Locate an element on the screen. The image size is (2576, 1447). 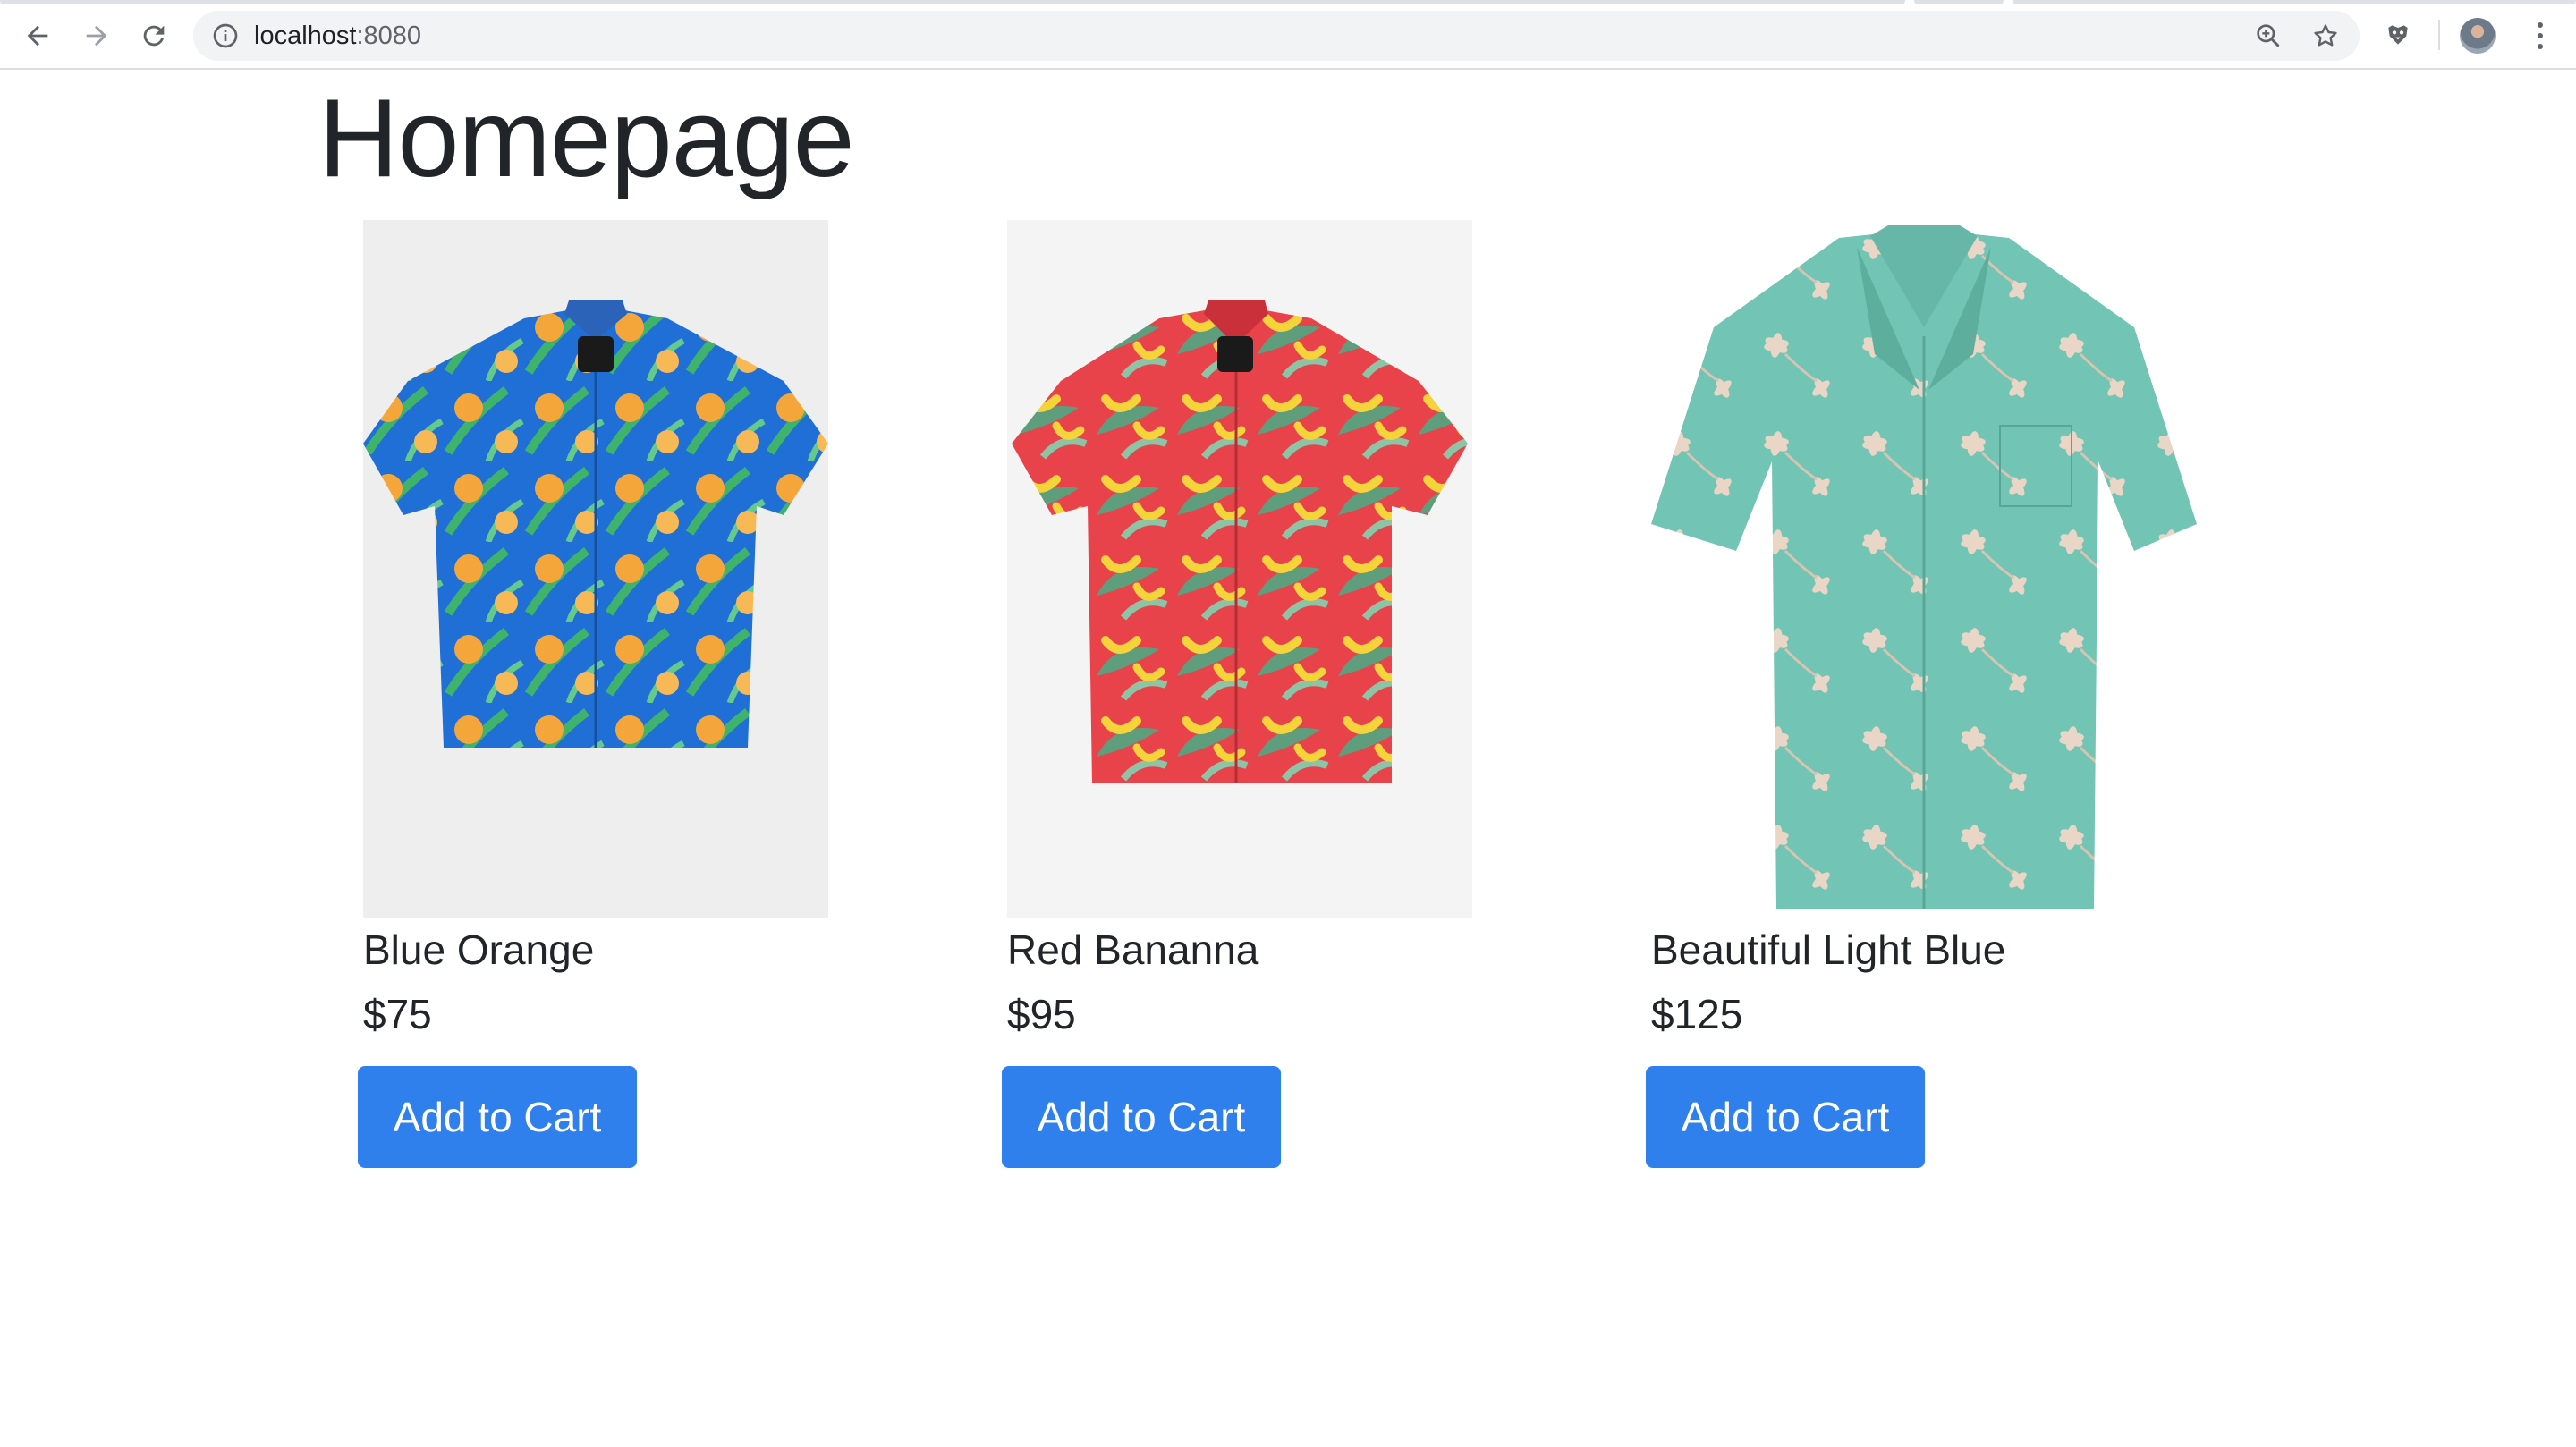
star-icon is located at coordinates (2325, 35).